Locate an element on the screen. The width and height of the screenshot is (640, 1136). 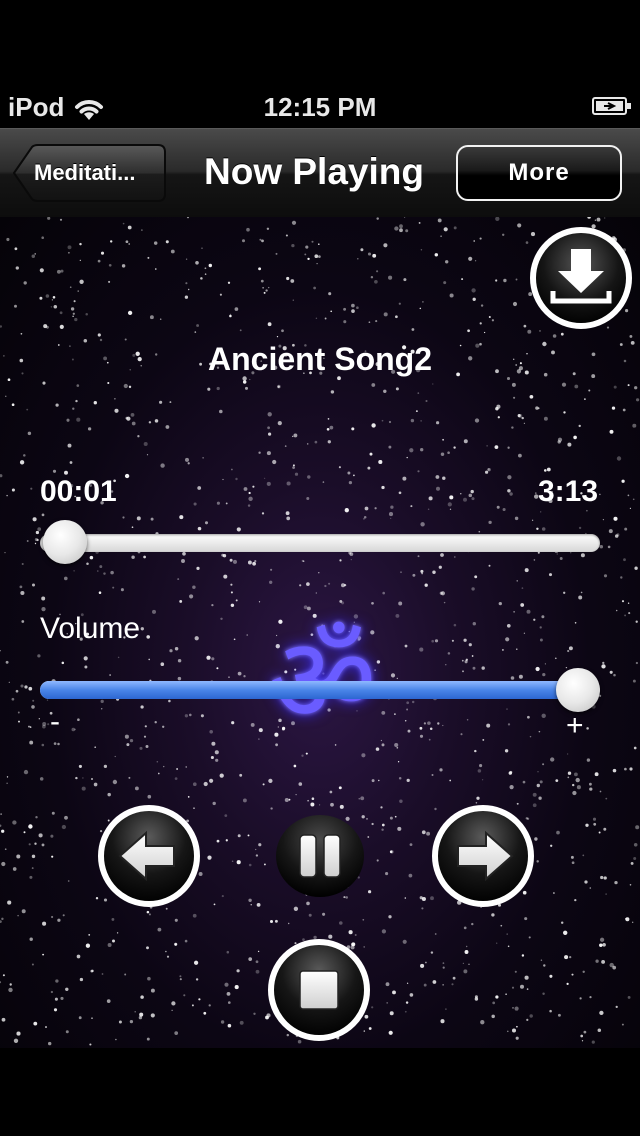
volume-min-label: - is located at coordinates (55, 721).